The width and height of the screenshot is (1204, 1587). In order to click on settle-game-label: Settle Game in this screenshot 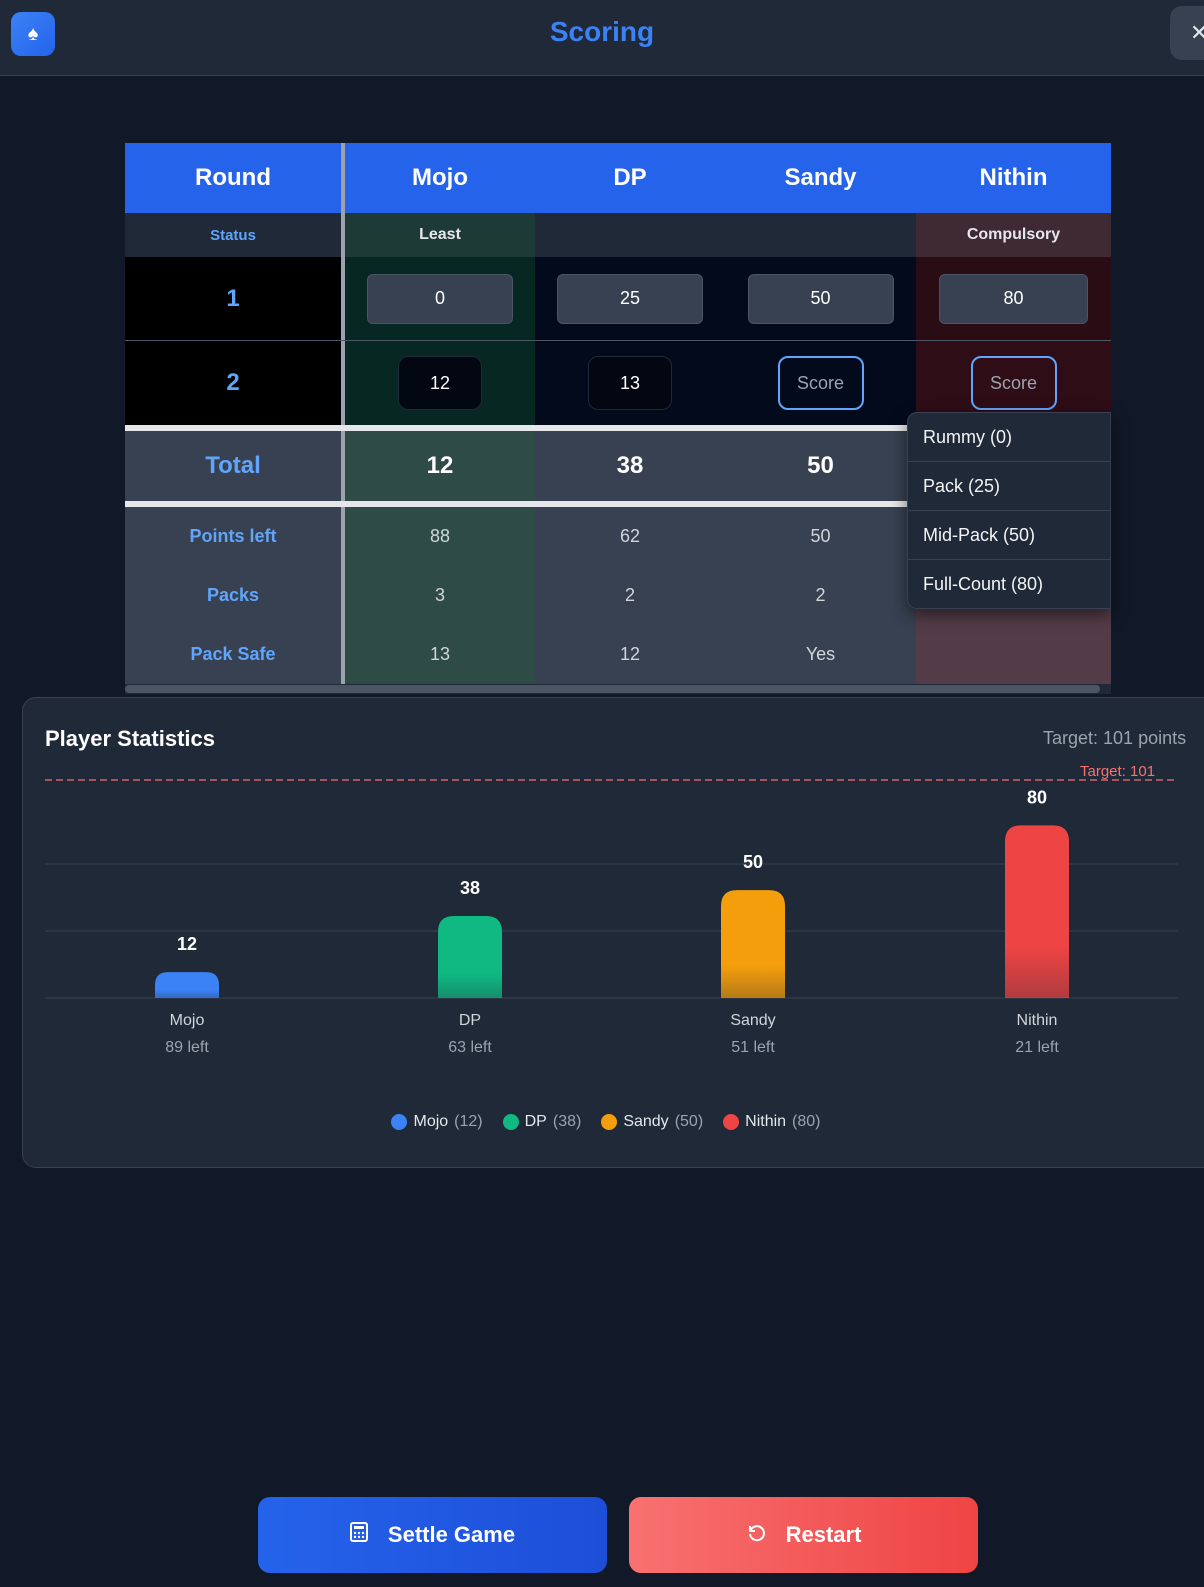, I will do `click(451, 1534)`.